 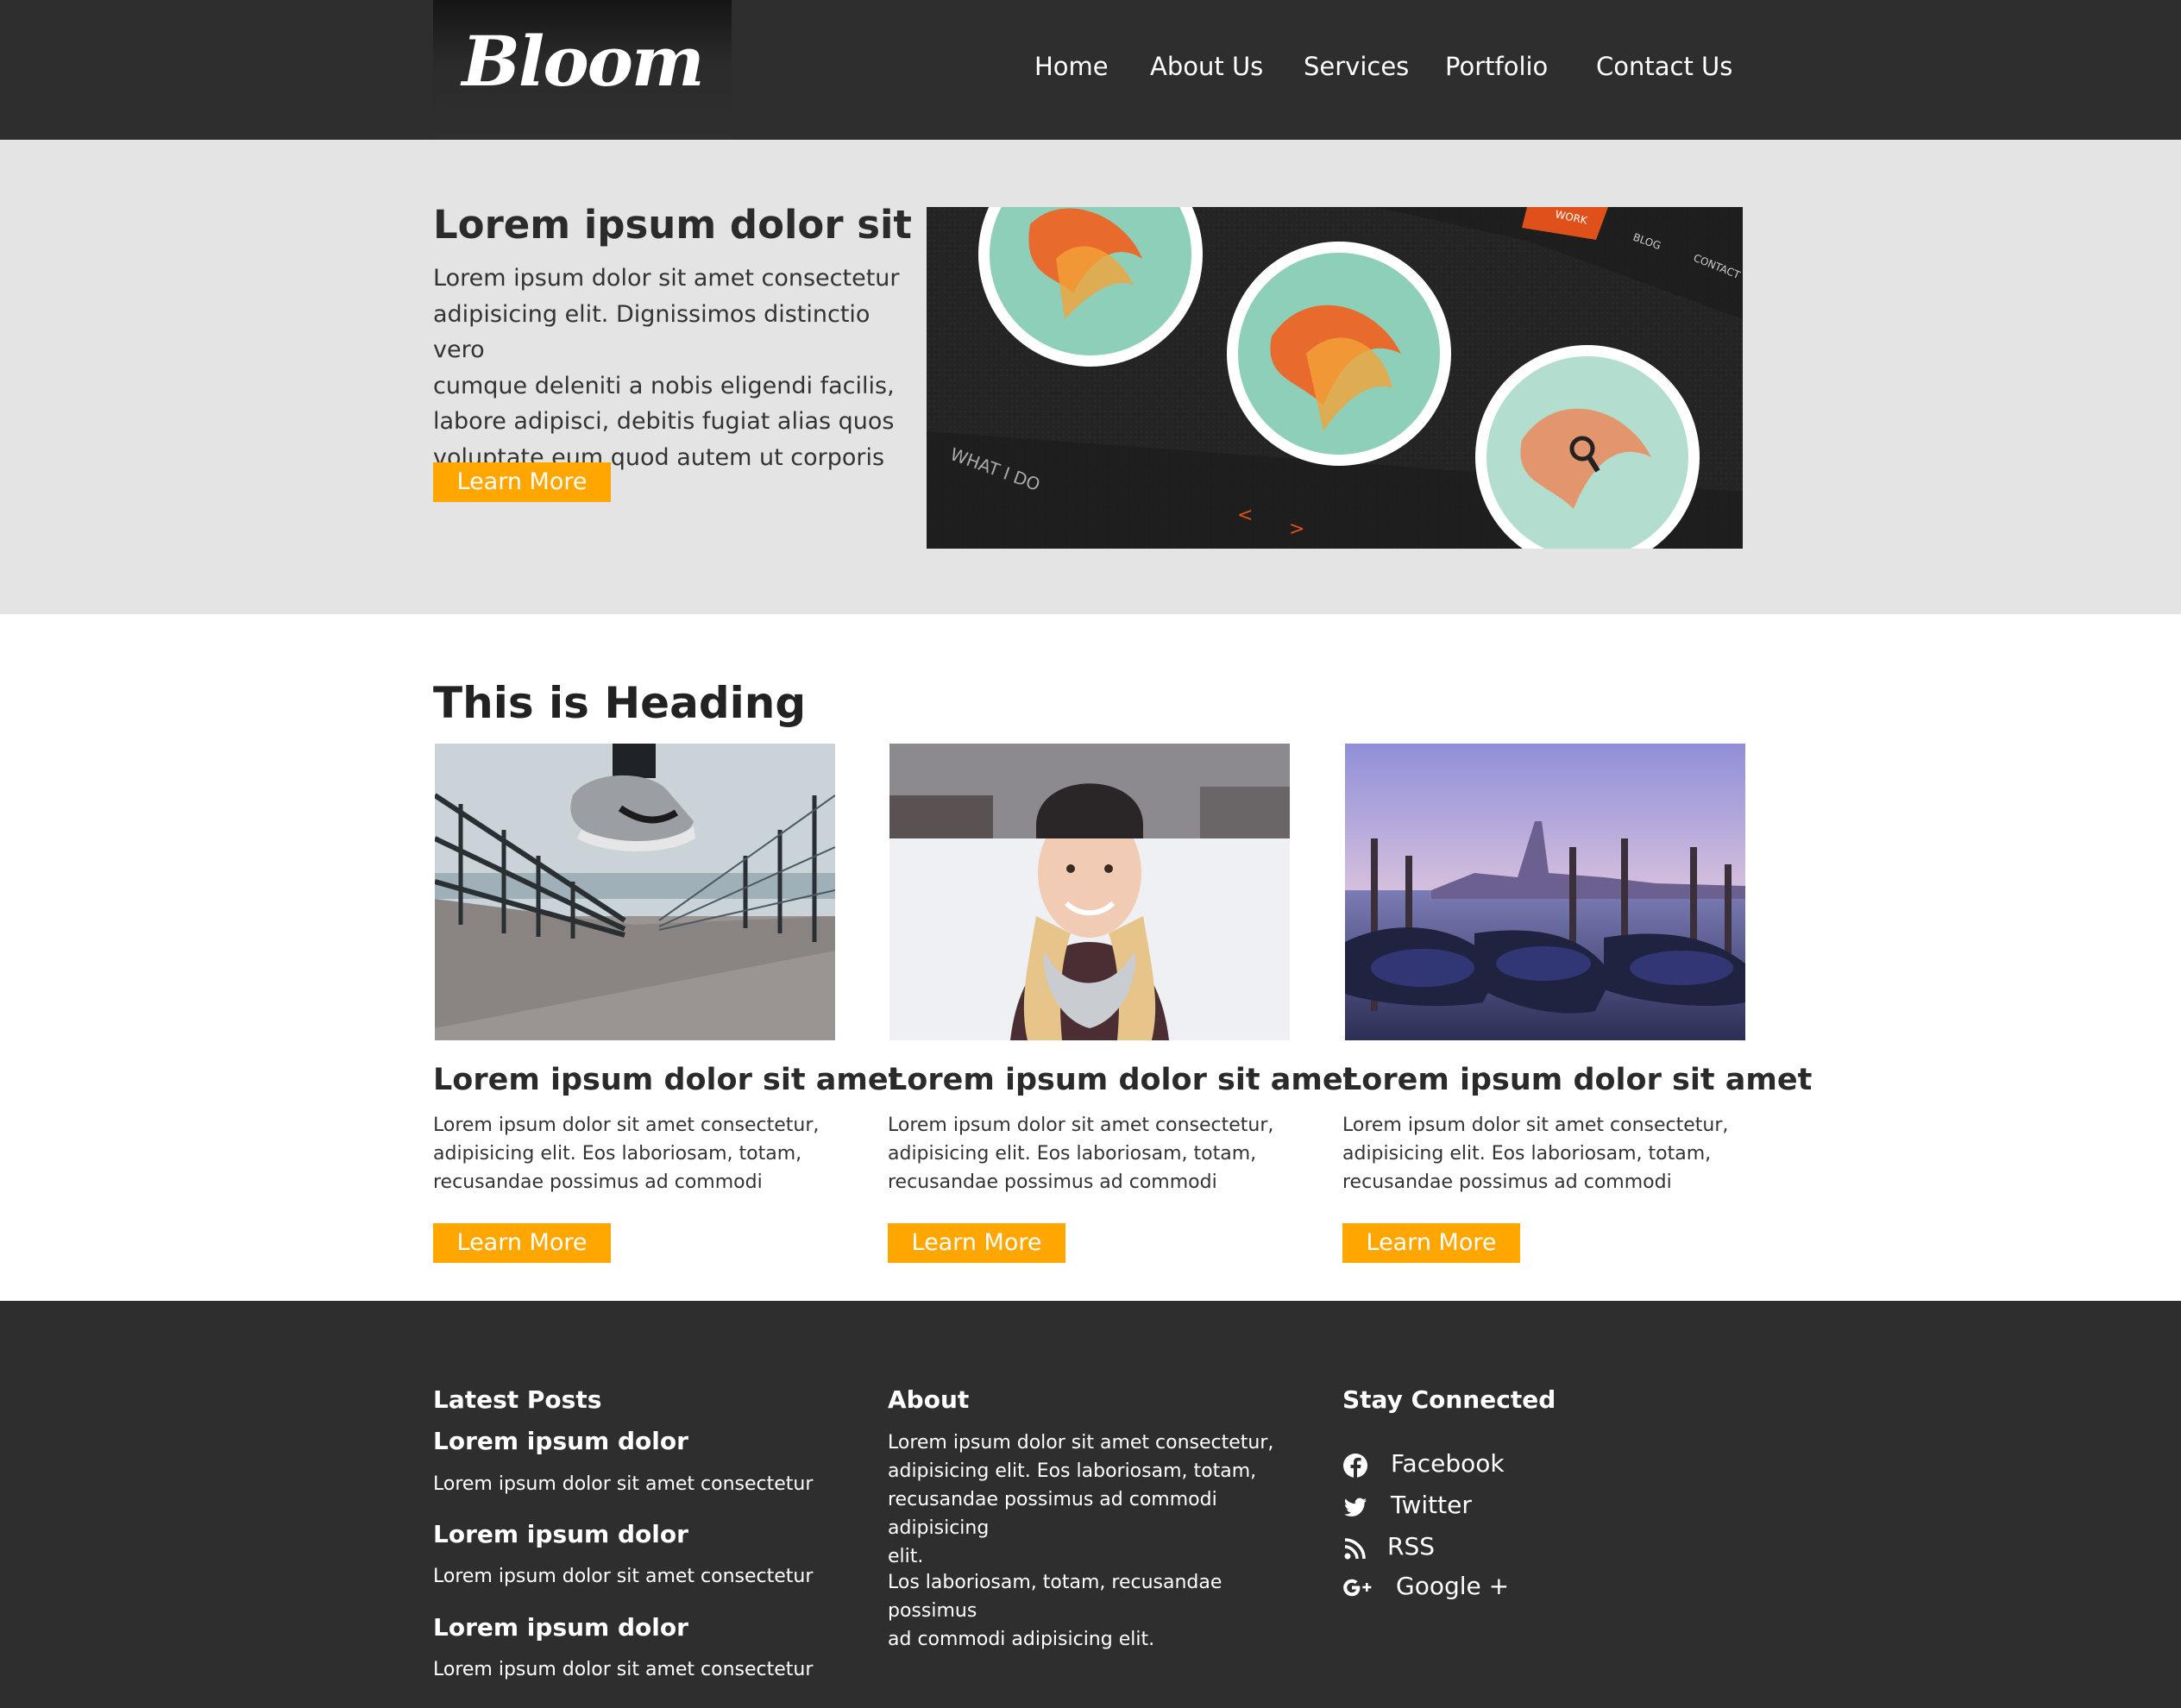 I want to click on sneaker-photo, so click(x=635, y=892).